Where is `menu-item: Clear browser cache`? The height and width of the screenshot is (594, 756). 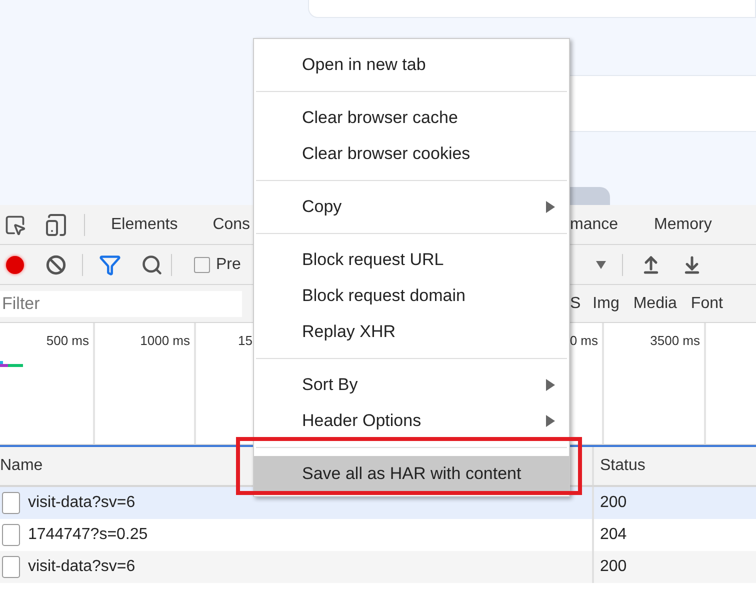 menu-item: Clear browser cache is located at coordinates (411, 118).